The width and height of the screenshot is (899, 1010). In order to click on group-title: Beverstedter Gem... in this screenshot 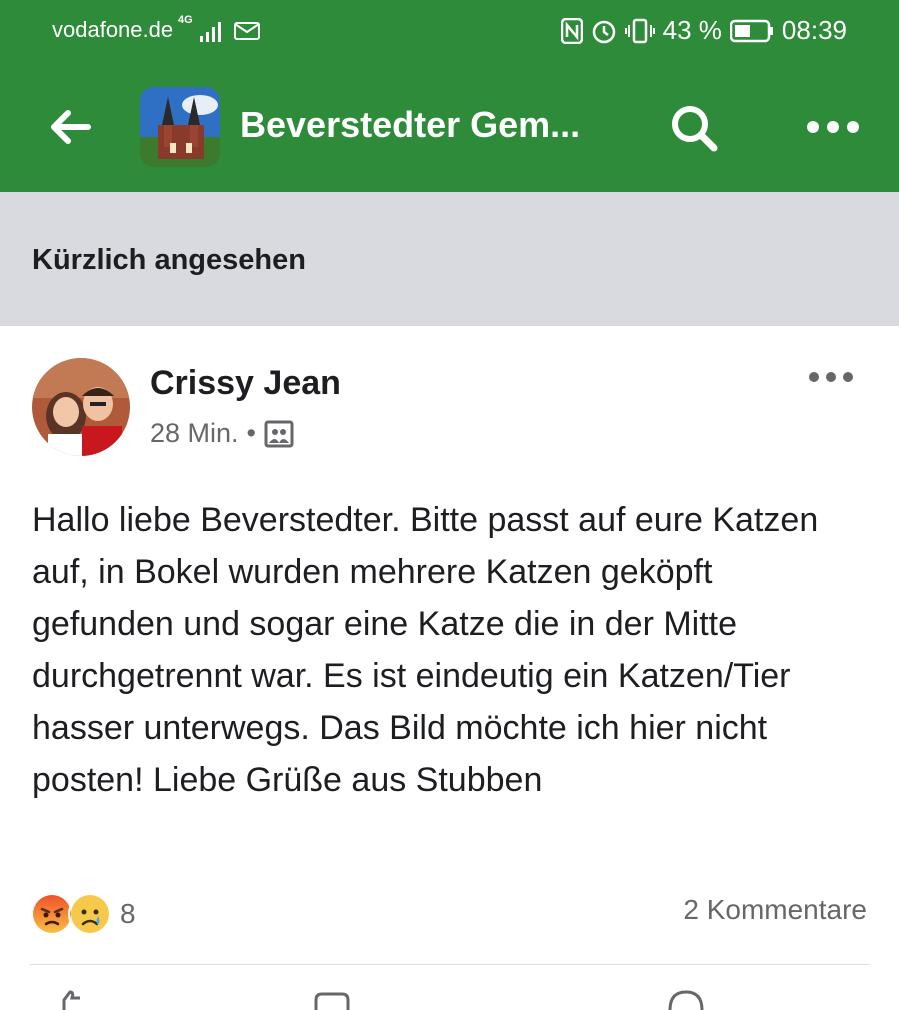, I will do `click(410, 124)`.